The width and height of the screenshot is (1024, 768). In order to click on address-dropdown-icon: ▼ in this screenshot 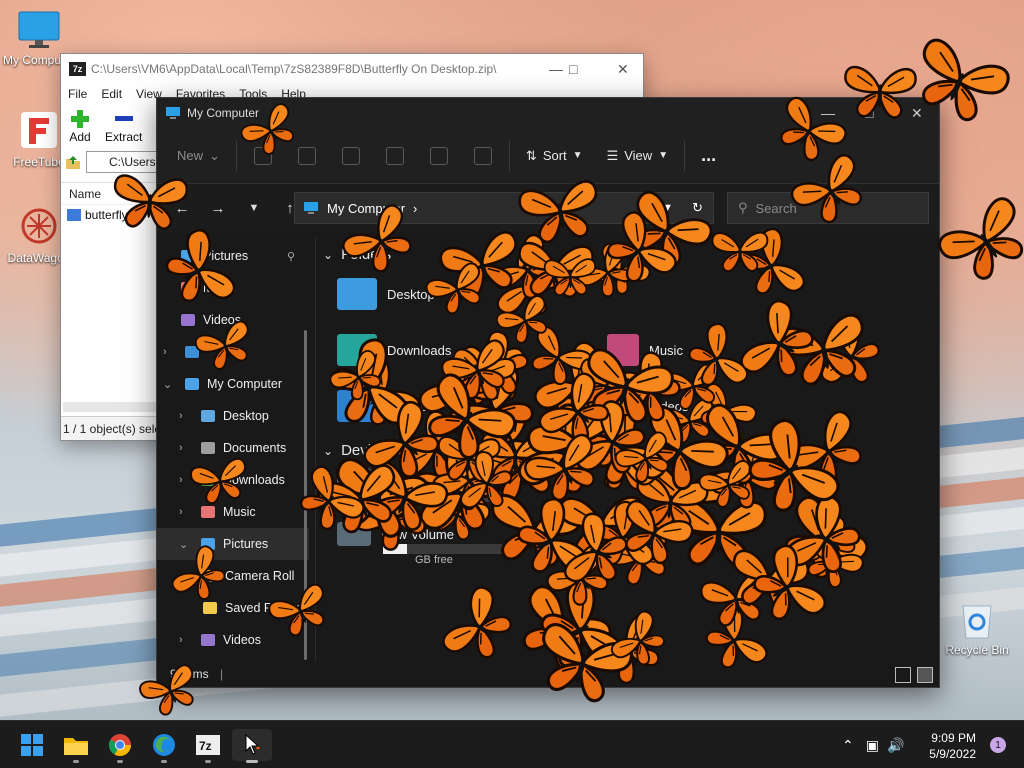, I will do `click(667, 208)`.